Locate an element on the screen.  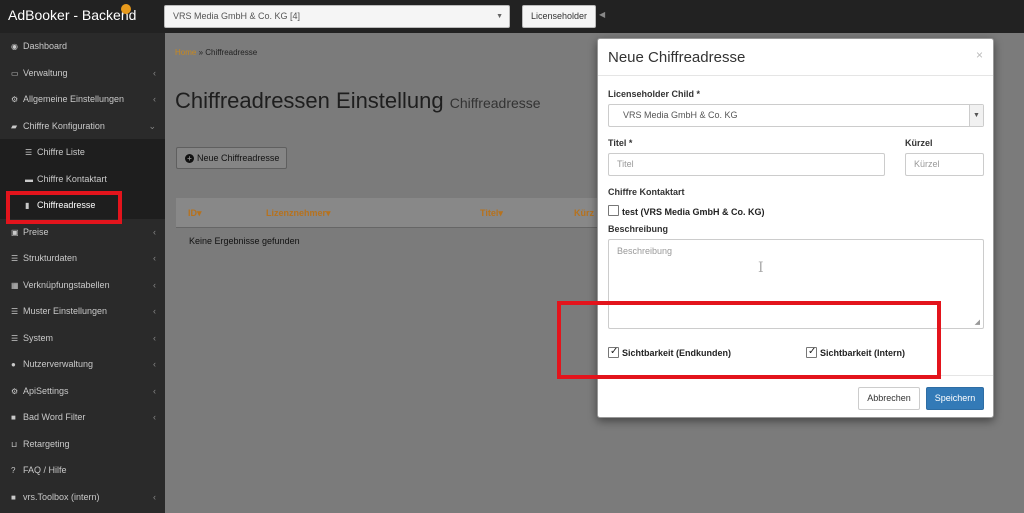
sidebar-item-retargeting: ⊔ Retargeting is located at coordinates (82, 444).